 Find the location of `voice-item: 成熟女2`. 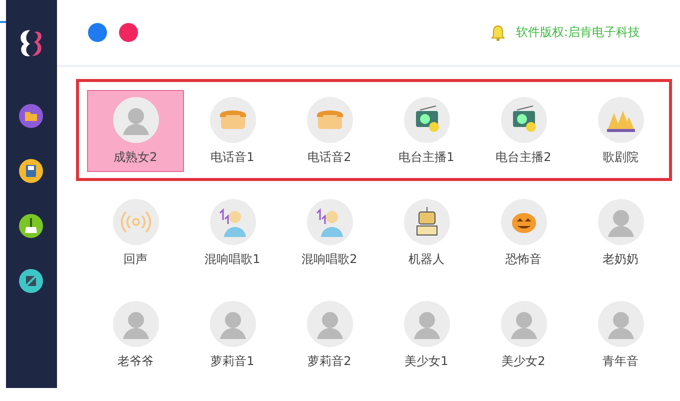

voice-item: 成熟女2 is located at coordinates (135, 131).